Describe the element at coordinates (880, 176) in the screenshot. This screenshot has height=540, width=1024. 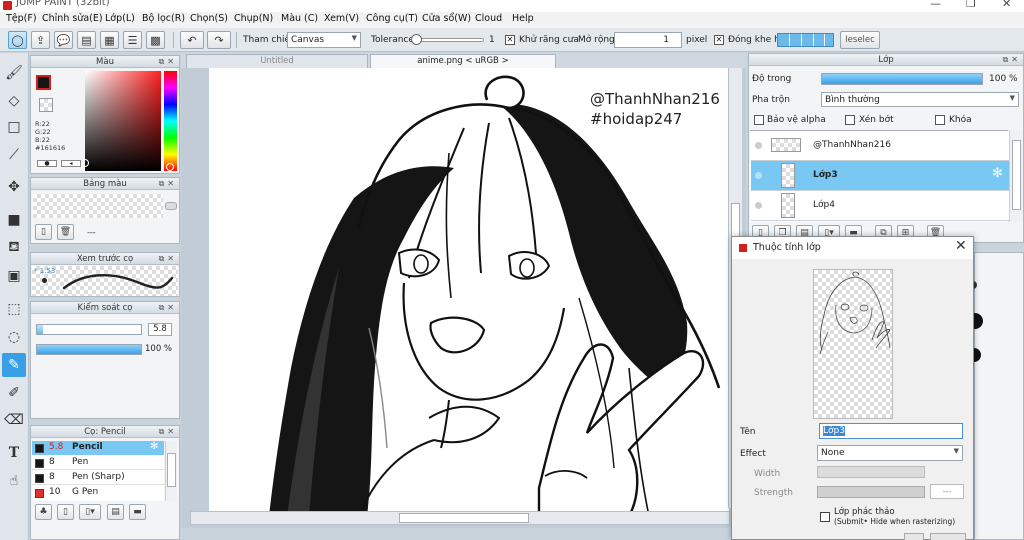
I see `layer-row-lop3: Lớp3 ✻` at that location.